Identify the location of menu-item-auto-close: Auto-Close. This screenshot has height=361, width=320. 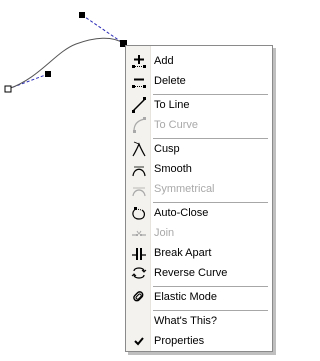
(199, 213).